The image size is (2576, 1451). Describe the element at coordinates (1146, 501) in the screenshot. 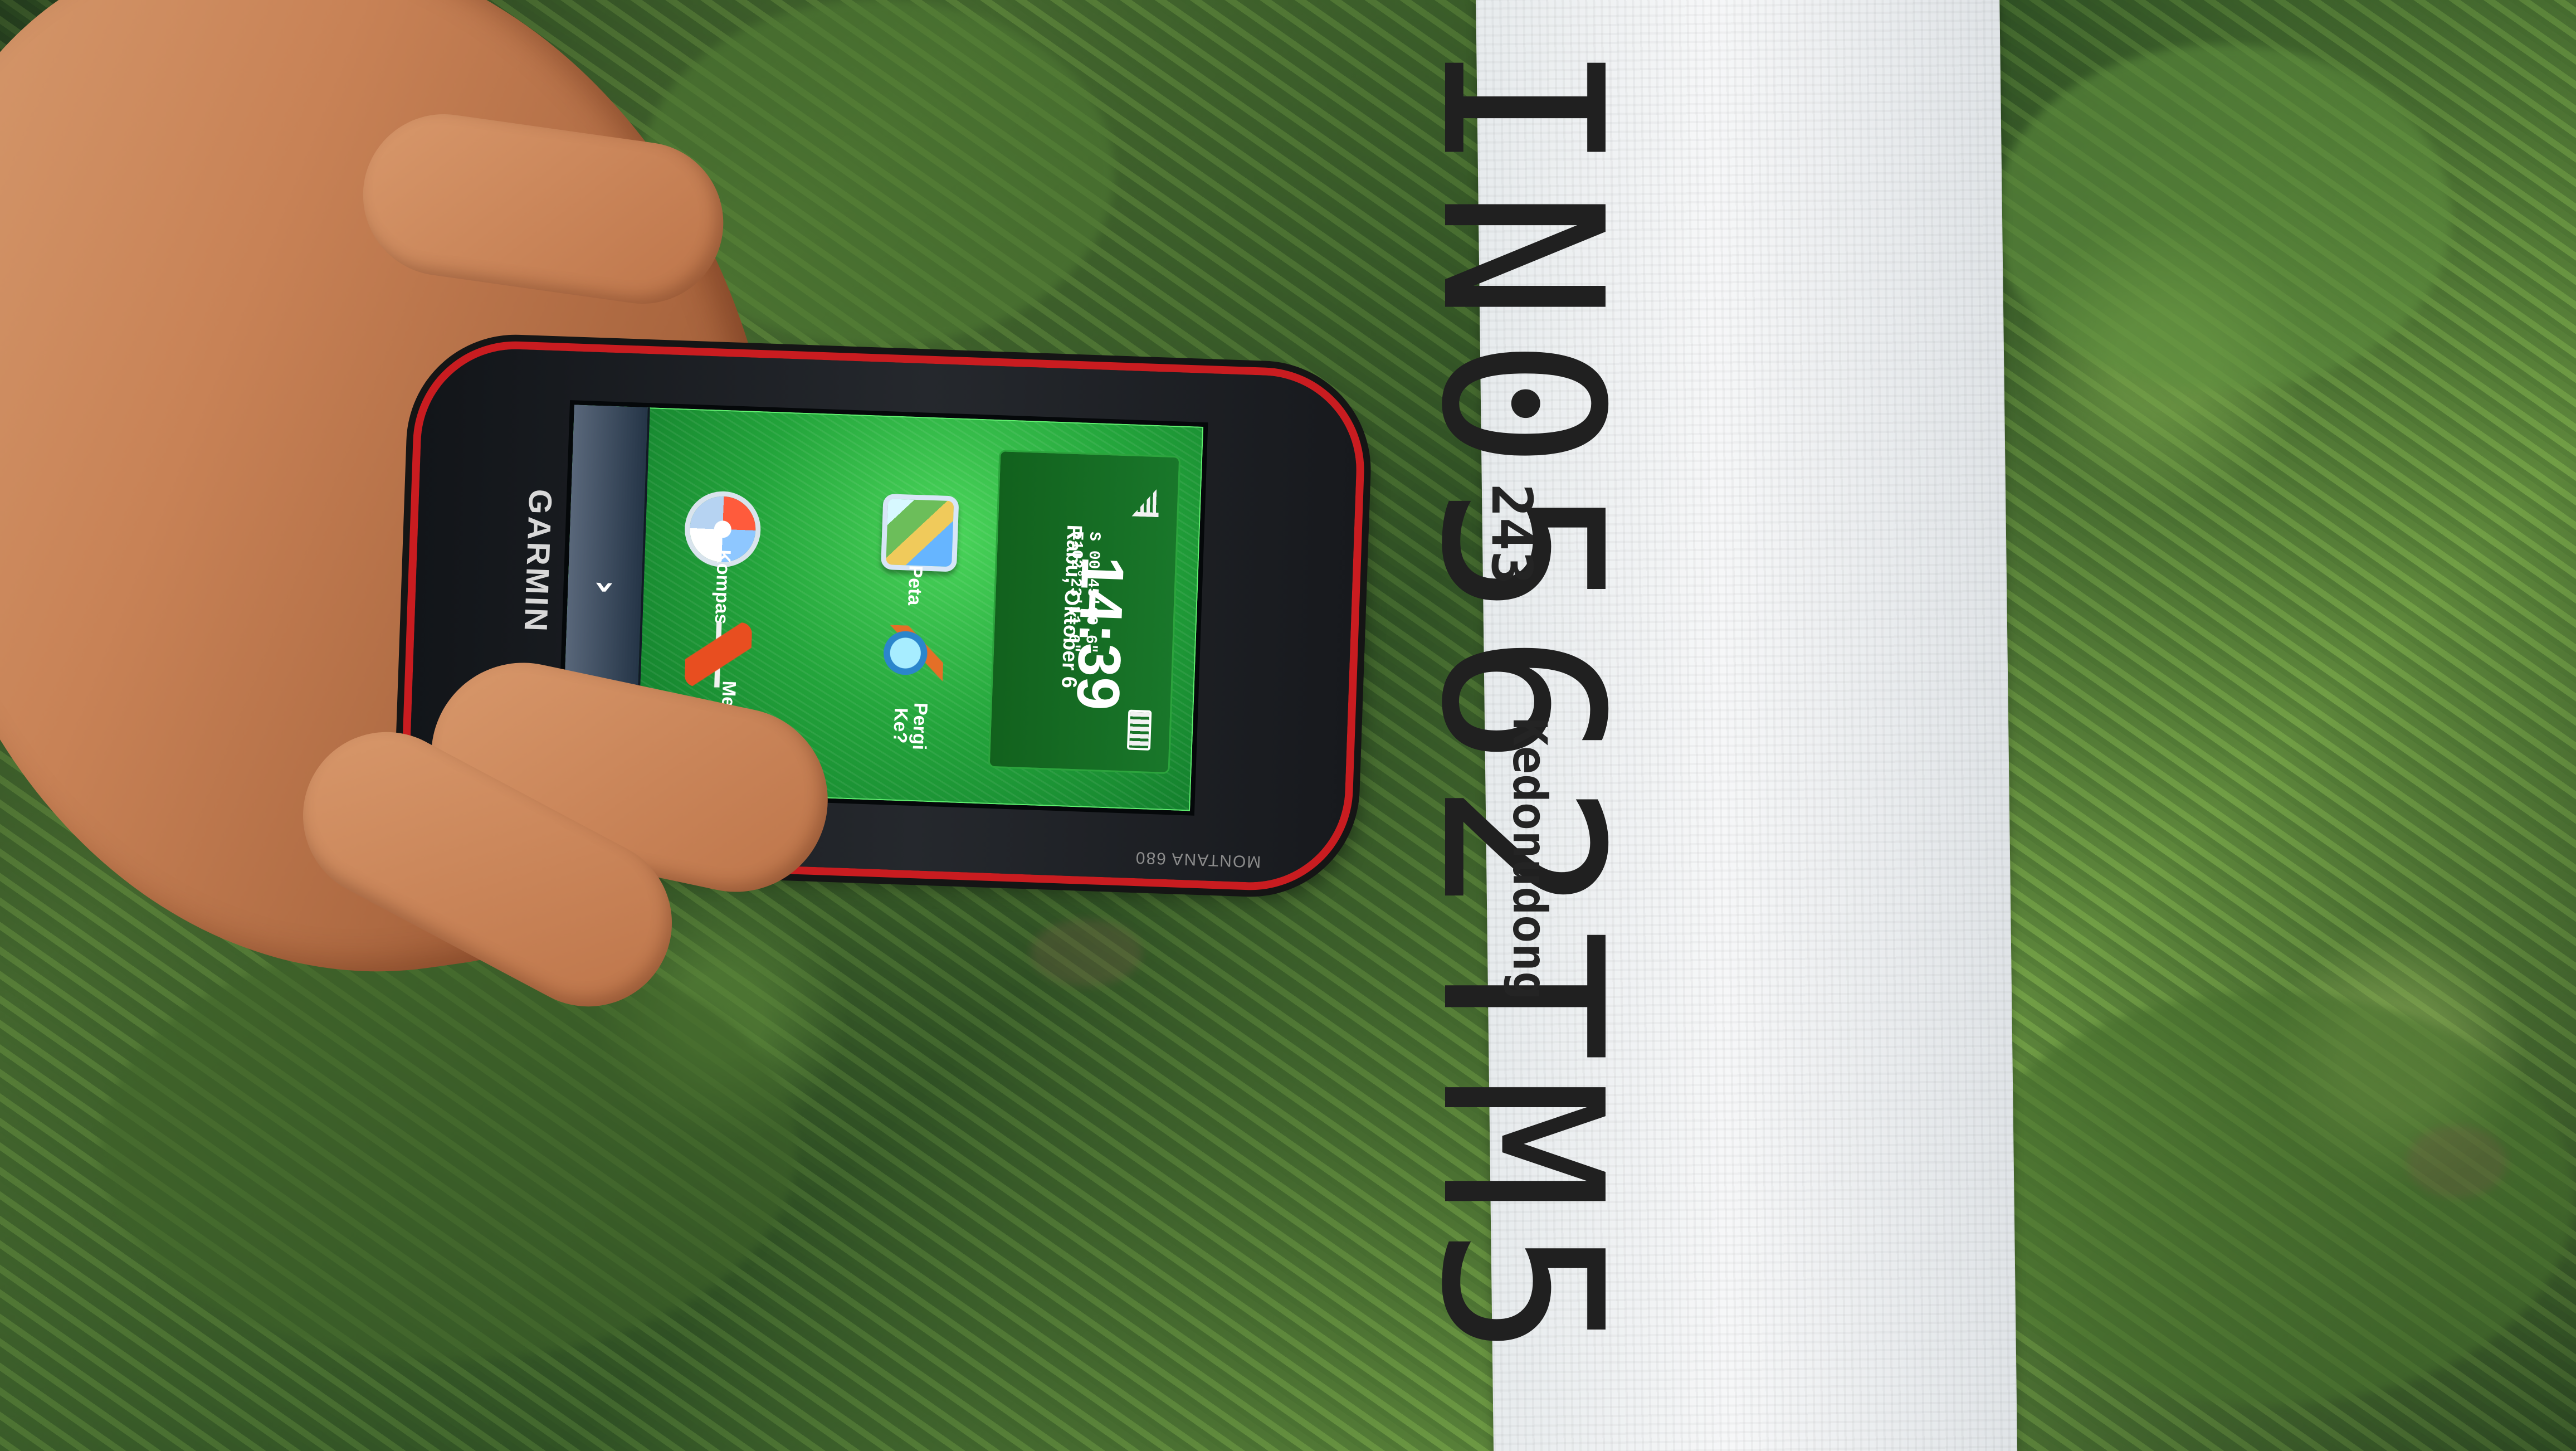

I see `signal-icon` at that location.